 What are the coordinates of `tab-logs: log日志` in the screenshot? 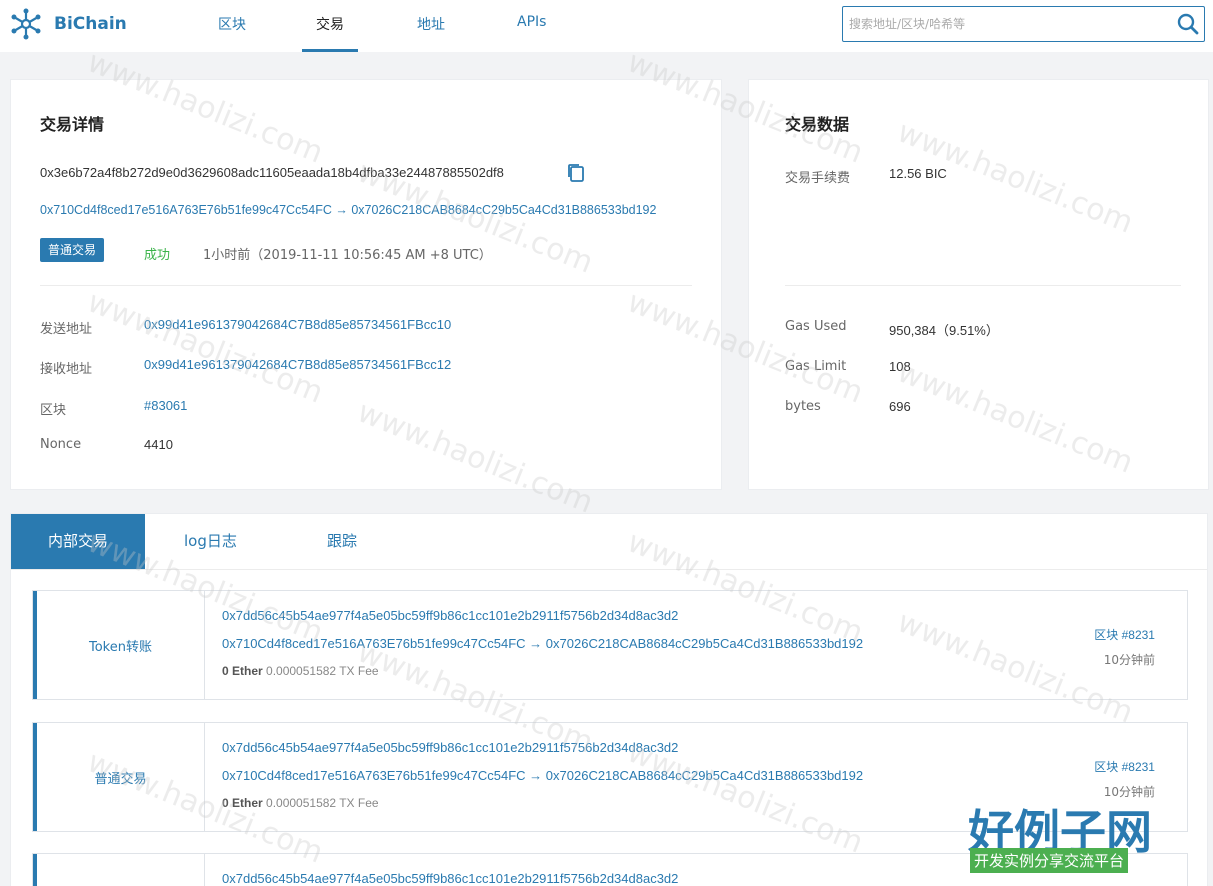 It's located at (210, 541).